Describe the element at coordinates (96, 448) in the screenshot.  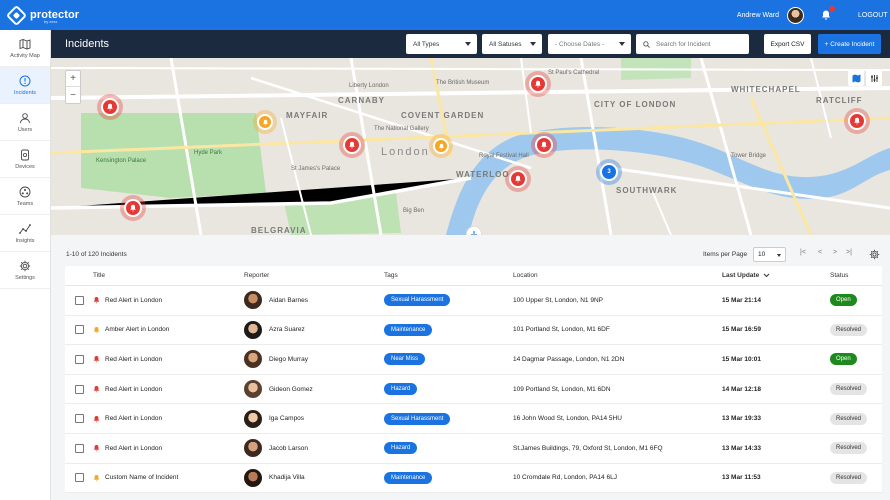
I see `red-alert-bell-icon` at that location.